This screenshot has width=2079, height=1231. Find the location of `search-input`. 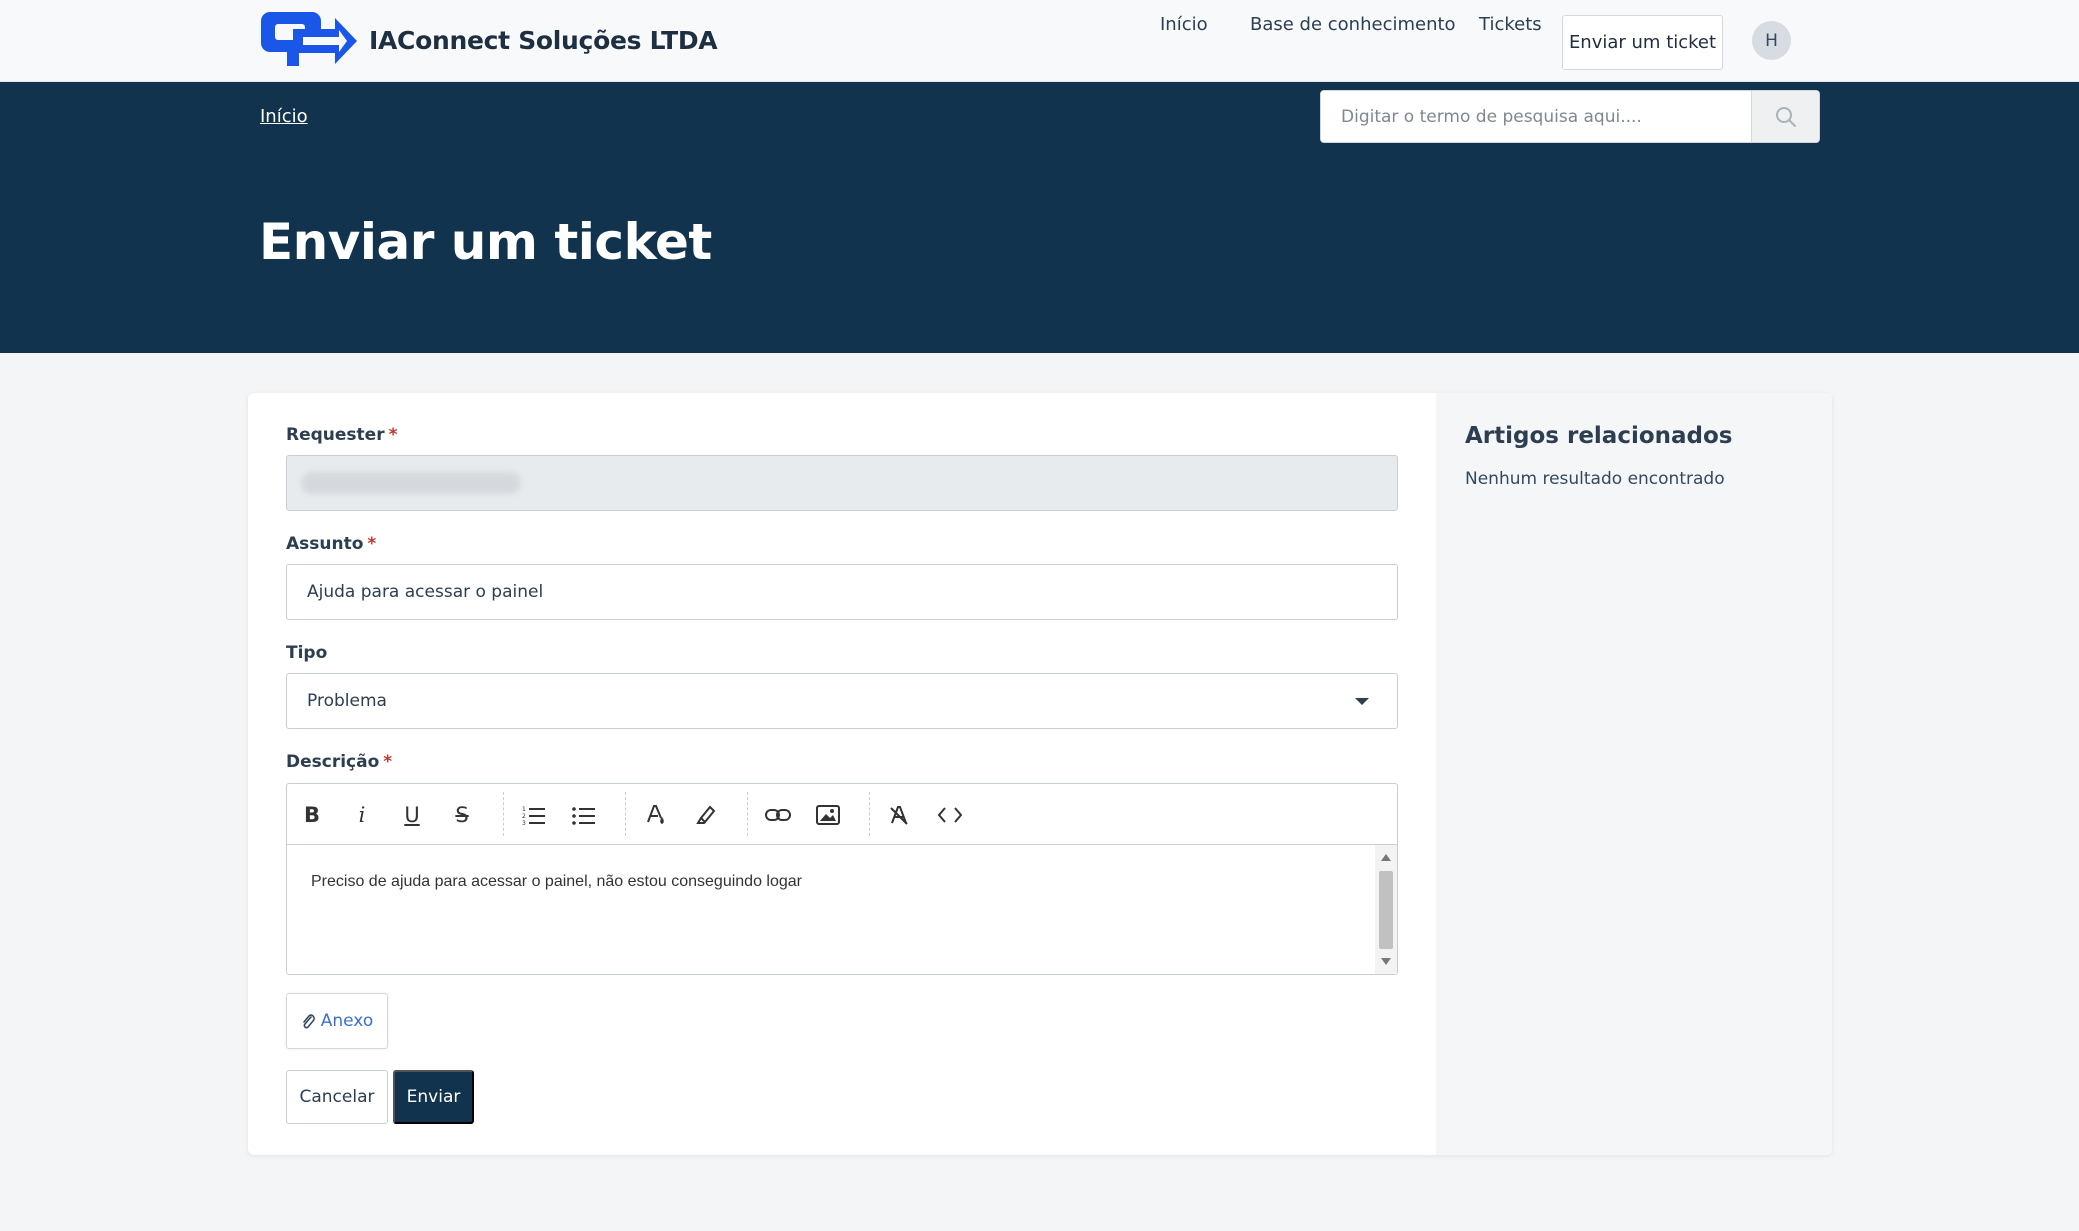

search-input is located at coordinates (1536, 116).